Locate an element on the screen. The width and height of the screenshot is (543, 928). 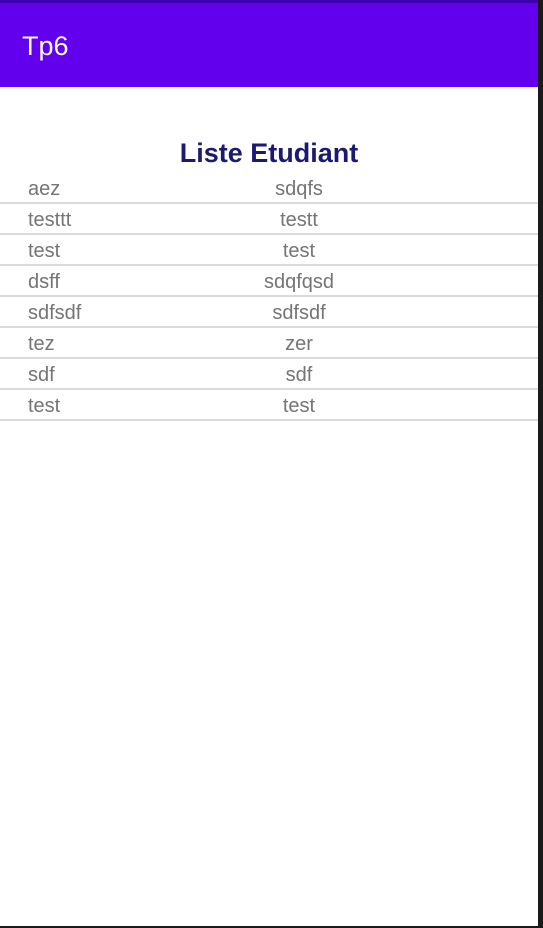
student-detail: testt is located at coordinates (299, 220).